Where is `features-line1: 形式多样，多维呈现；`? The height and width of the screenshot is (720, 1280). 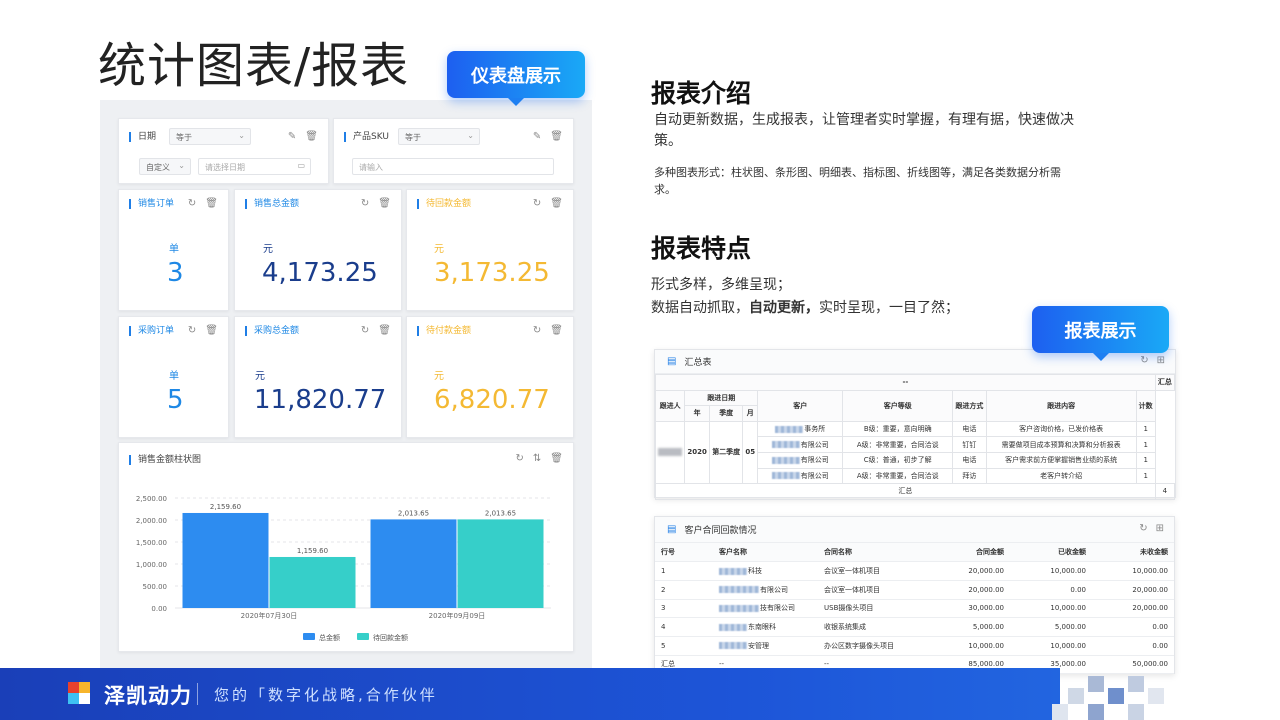
features-line1: 形式多样，多维呈现； is located at coordinates (721, 285).